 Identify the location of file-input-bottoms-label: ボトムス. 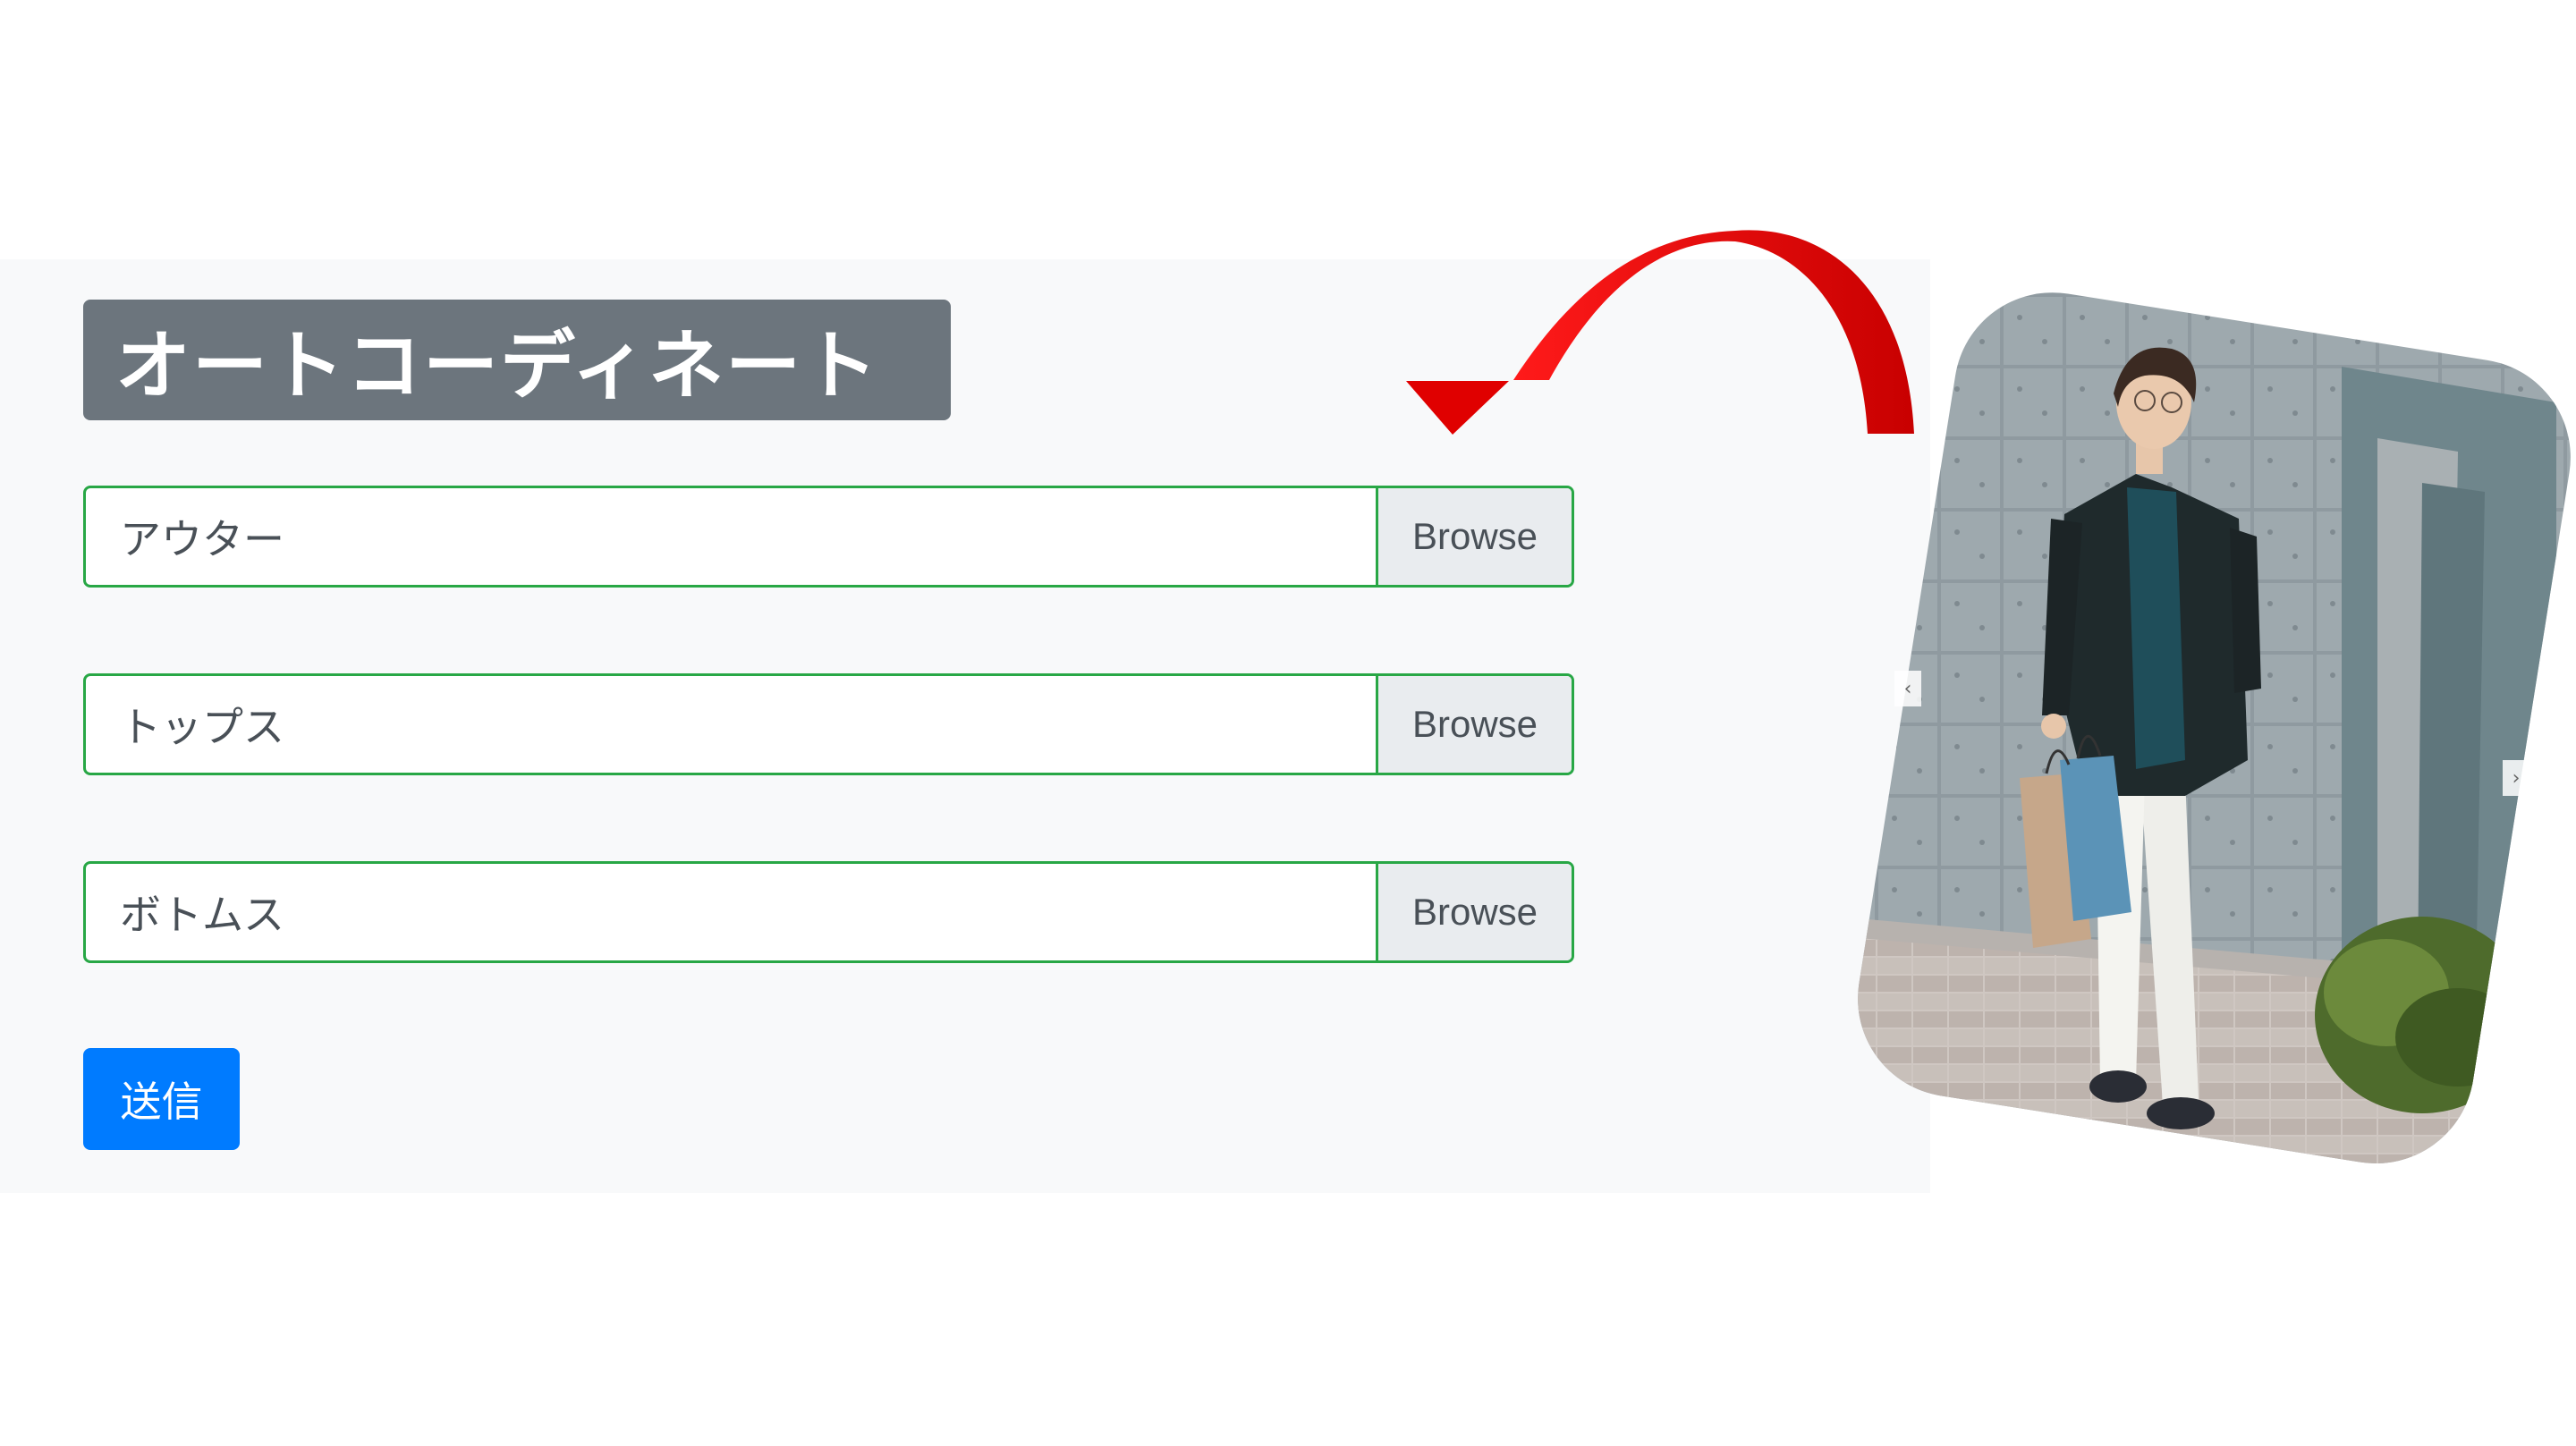
(202, 915).